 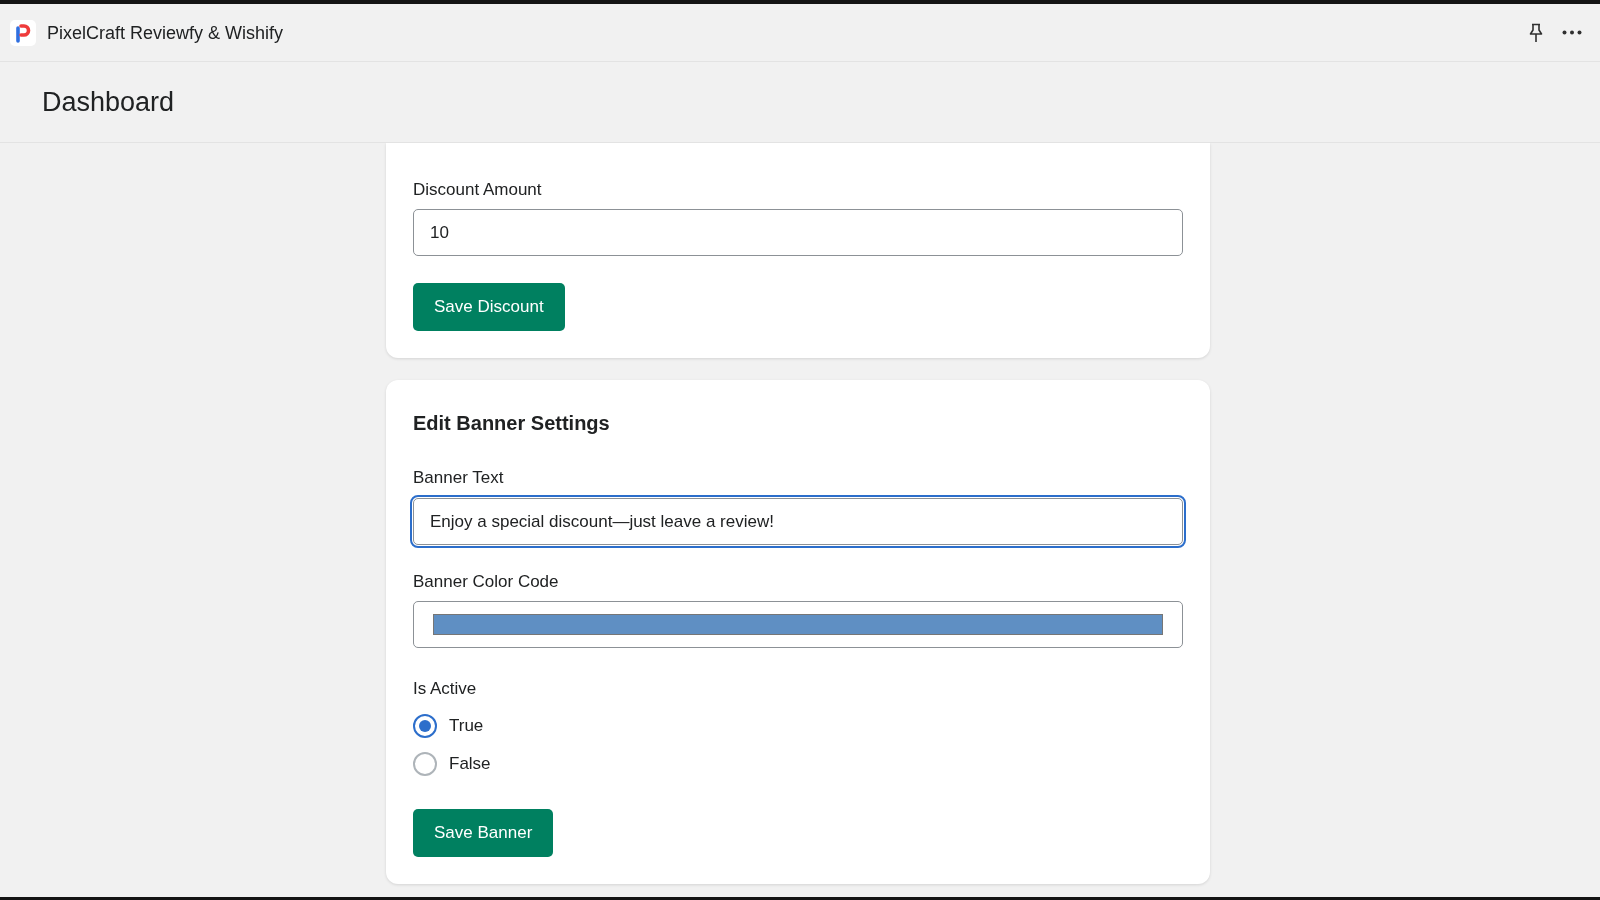 What do you see at coordinates (1572, 32) in the screenshot?
I see `more-options-icon` at bounding box center [1572, 32].